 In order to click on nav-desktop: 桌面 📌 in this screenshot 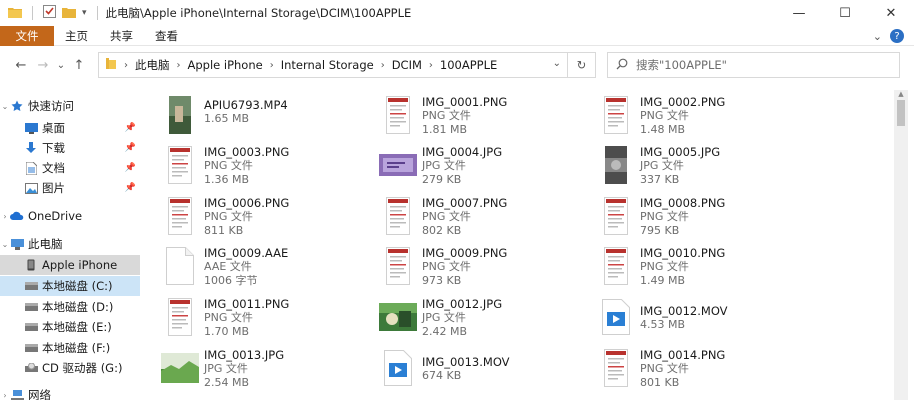, I will do `click(70, 128)`.